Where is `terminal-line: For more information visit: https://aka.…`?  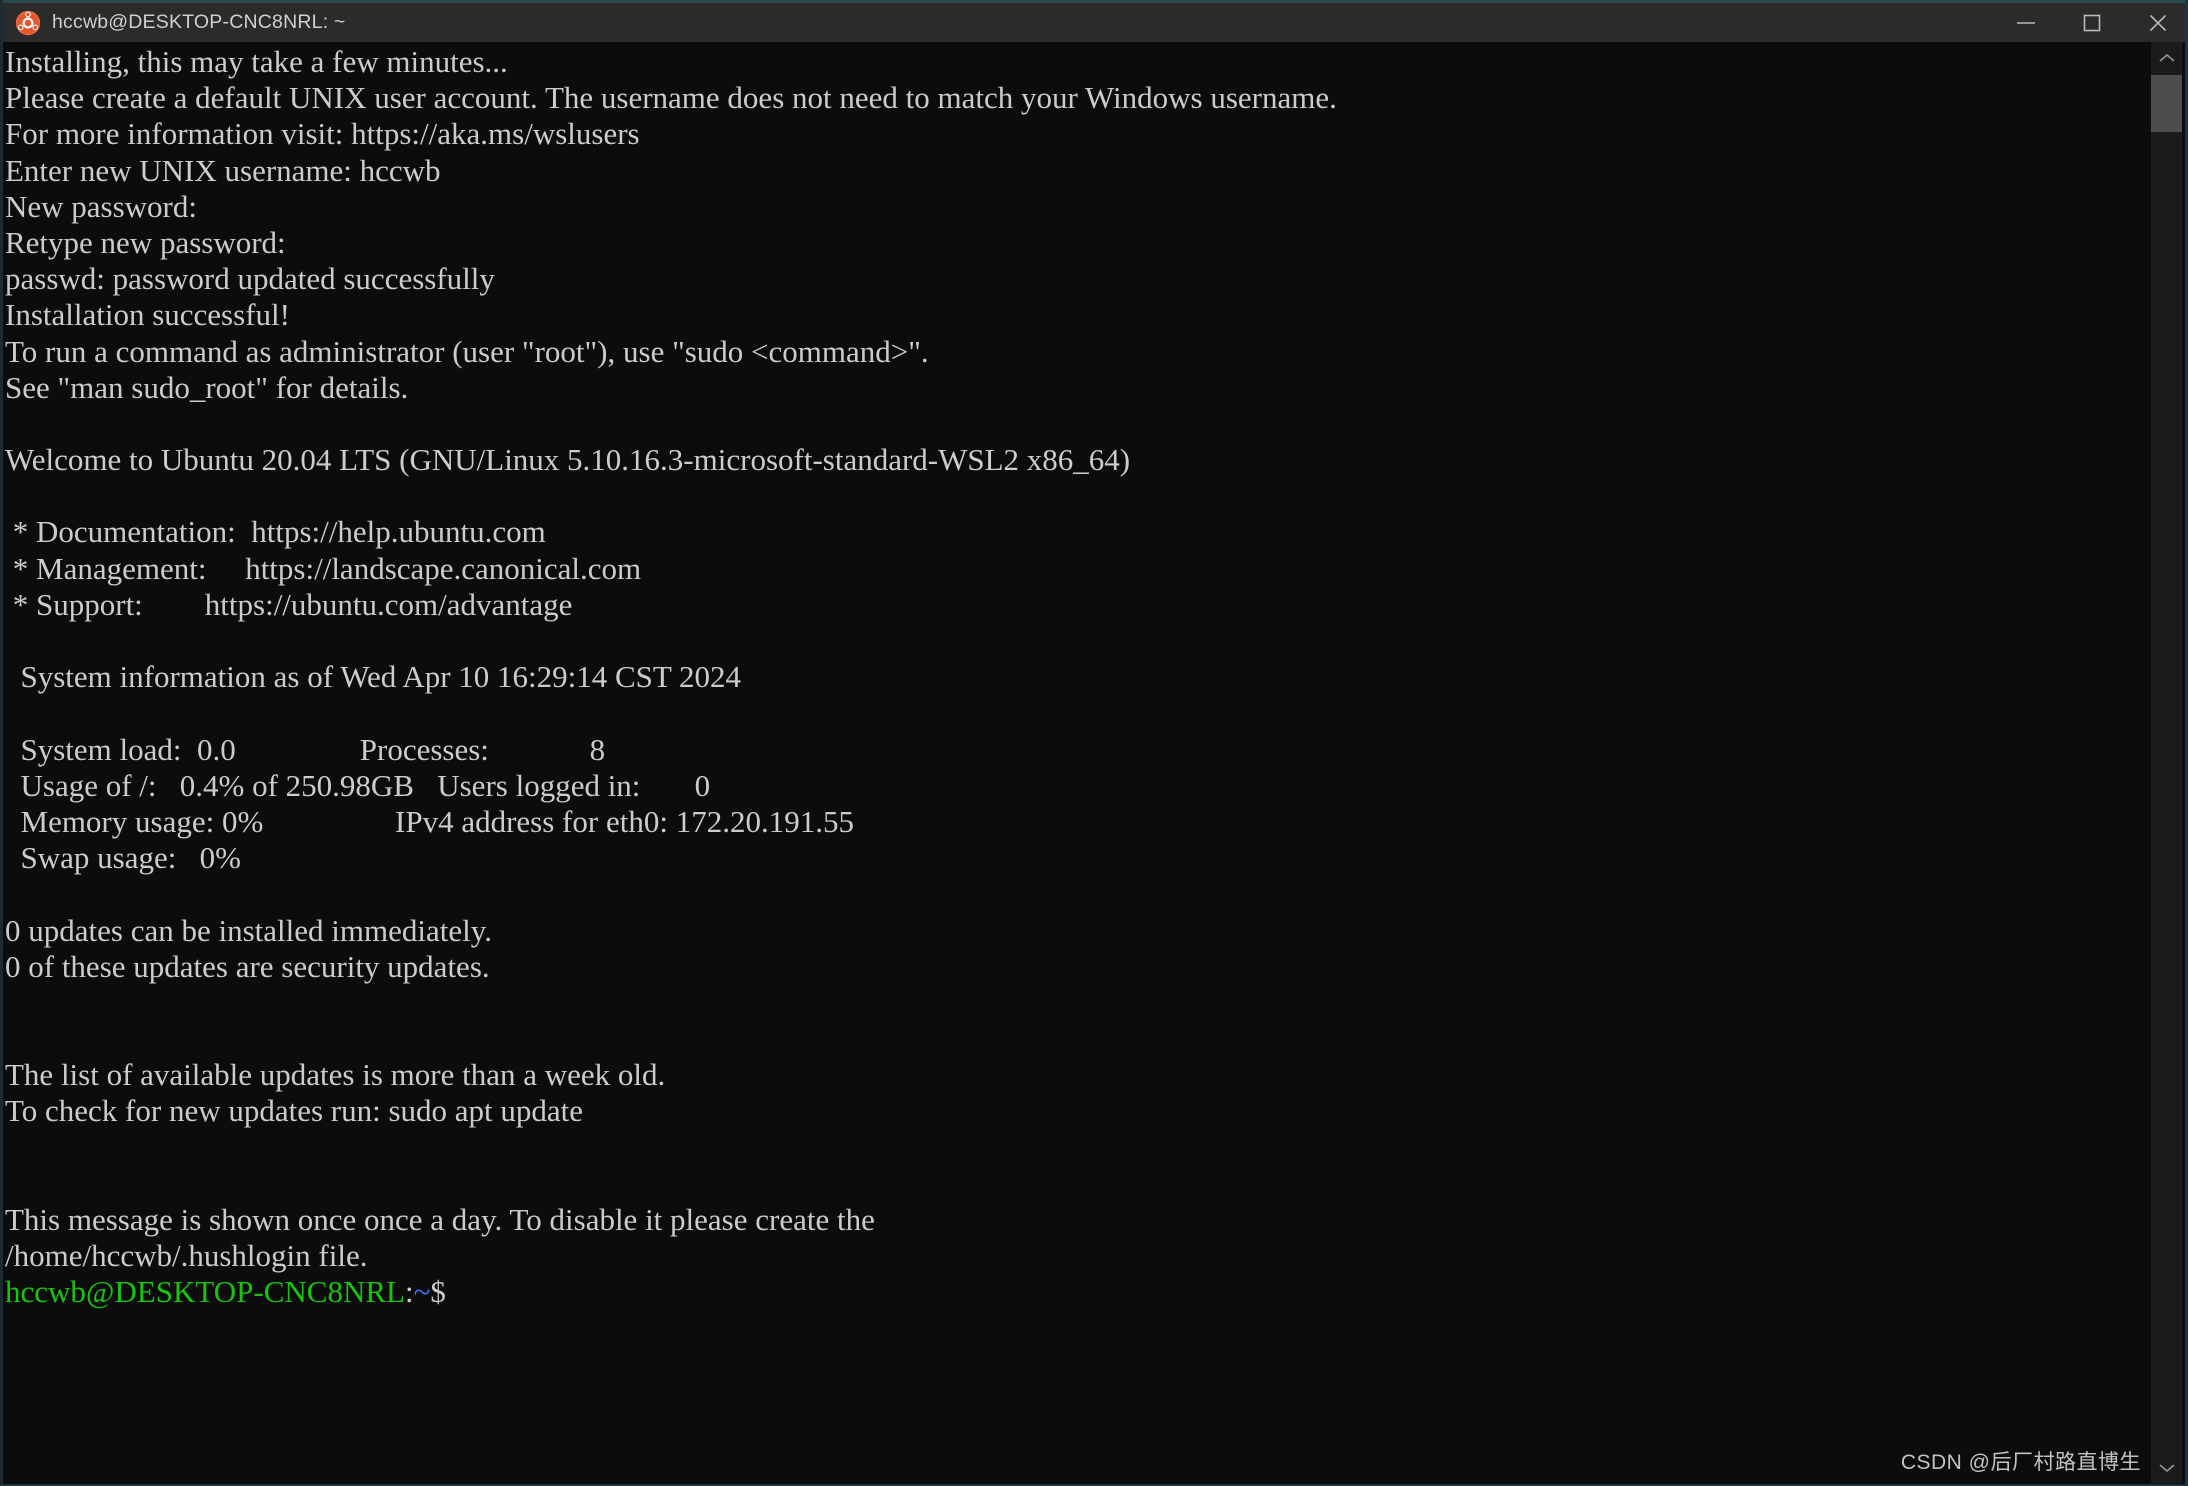 terminal-line: For more information visit: https://aka.… is located at coordinates (322, 134).